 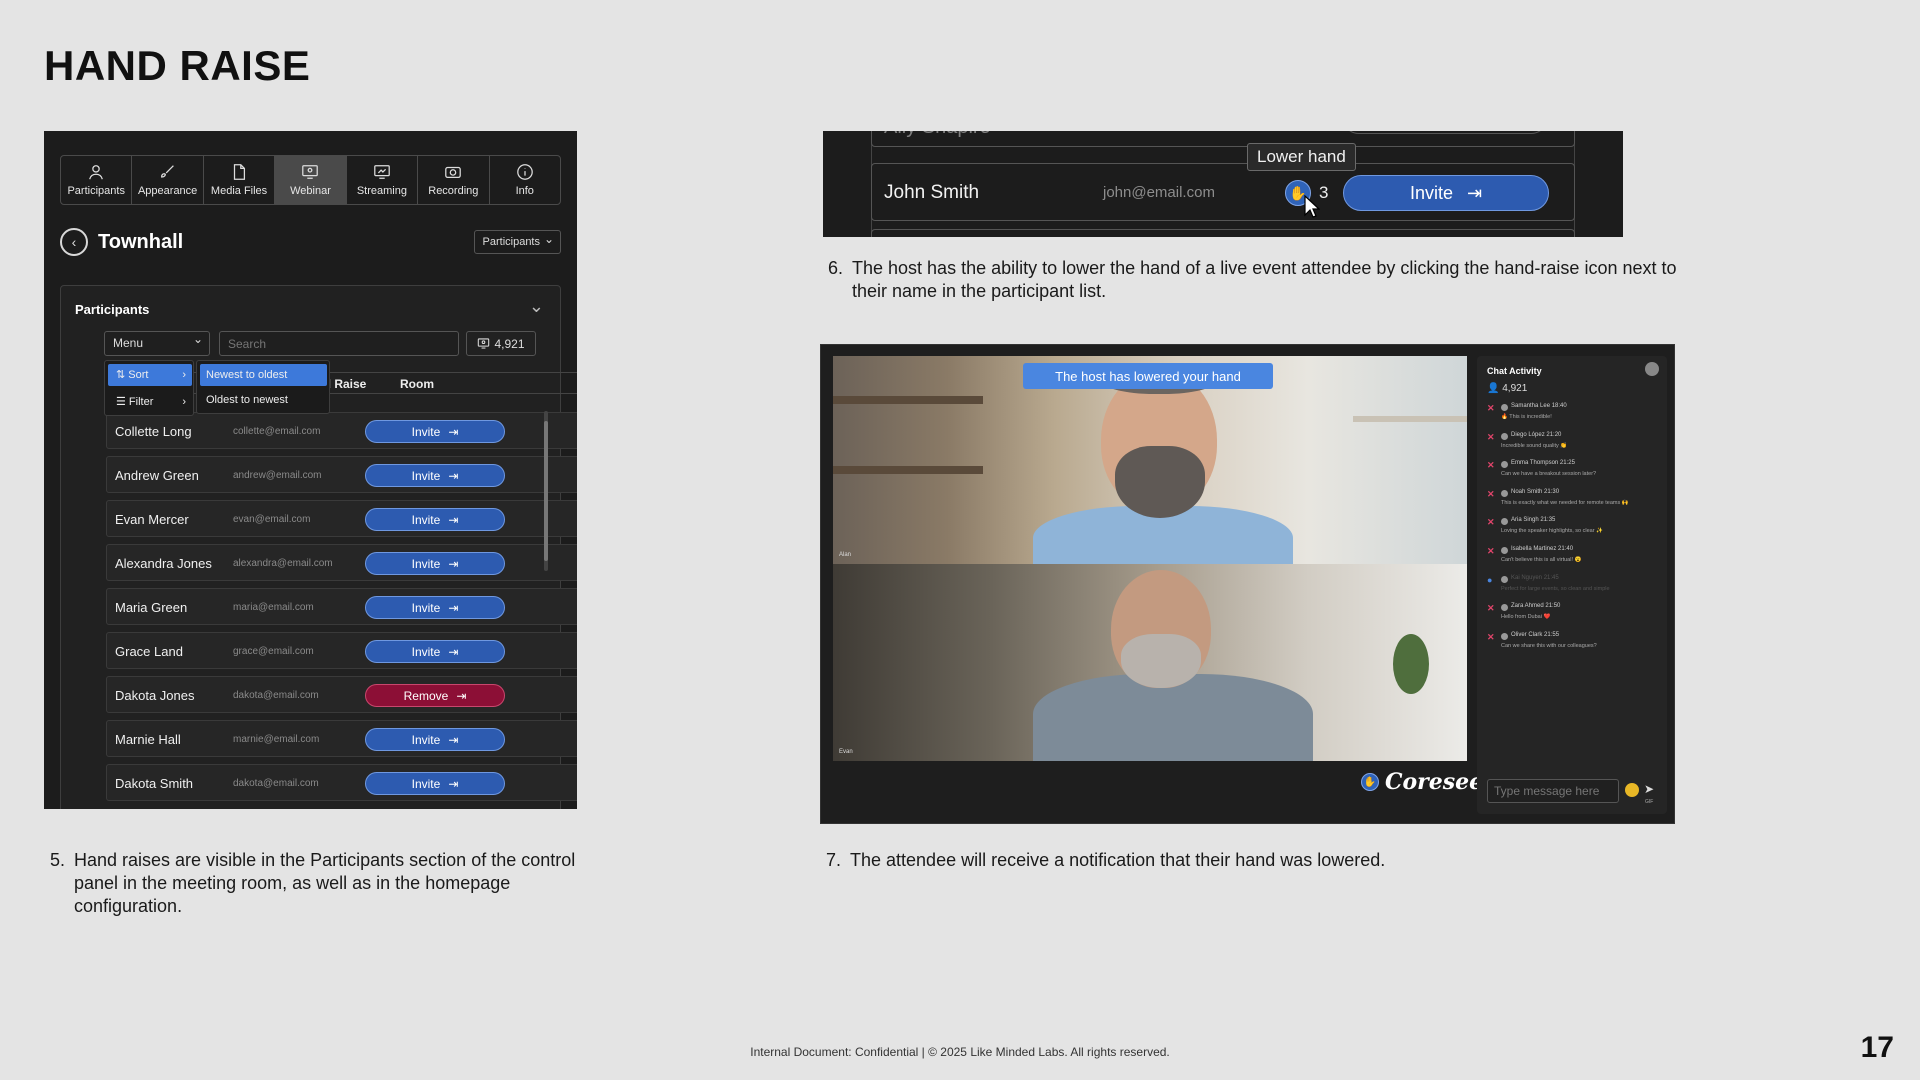 What do you see at coordinates (153, 431) in the screenshot?
I see `participant-name: Collette Long` at bounding box center [153, 431].